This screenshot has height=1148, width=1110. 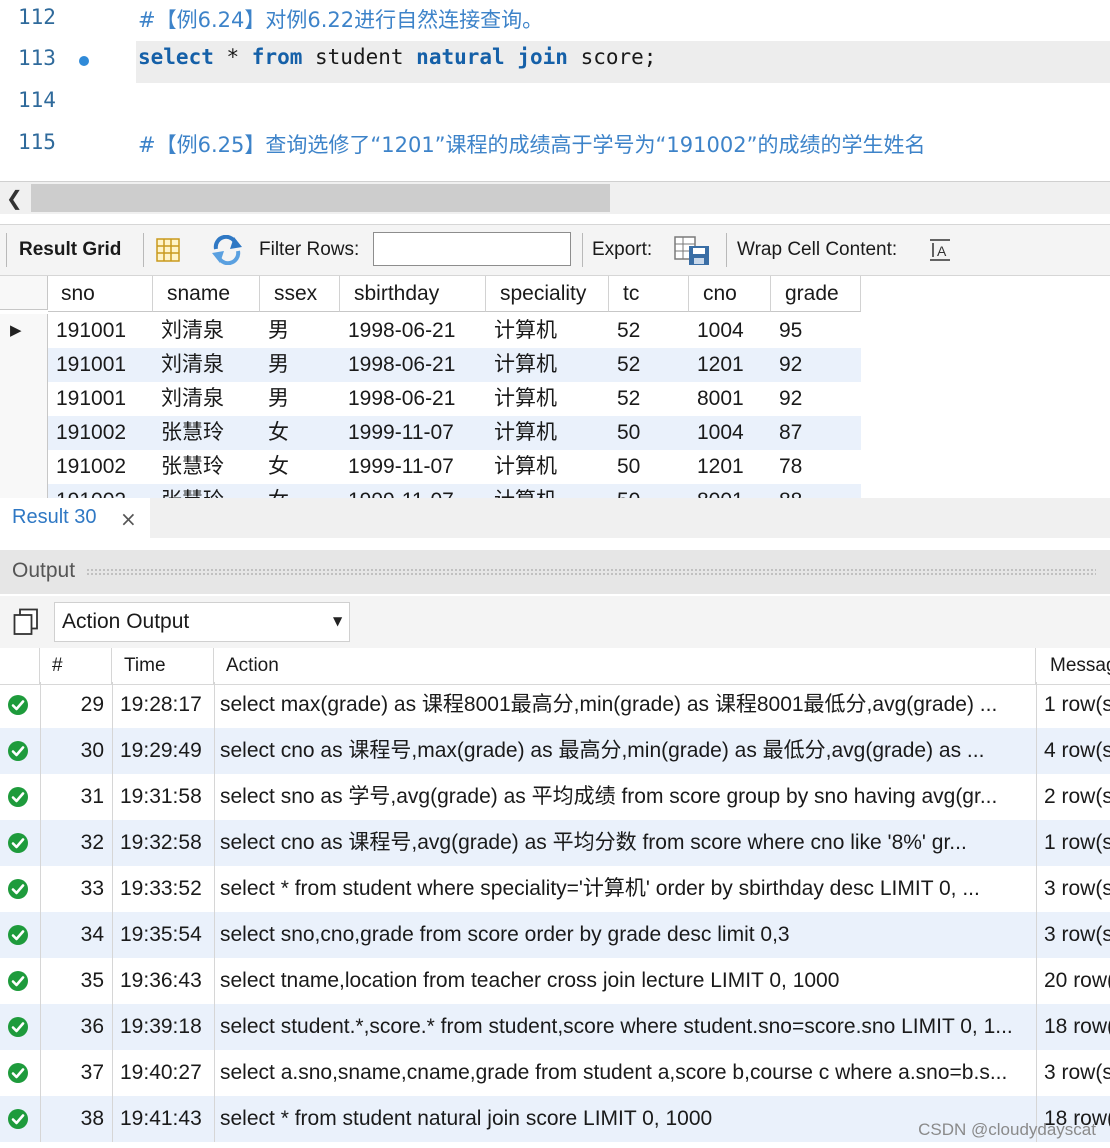 What do you see at coordinates (555, 21) in the screenshot?
I see `code-line: 112 #【例6.24】对例6.22进行自然连接查询。` at bounding box center [555, 21].